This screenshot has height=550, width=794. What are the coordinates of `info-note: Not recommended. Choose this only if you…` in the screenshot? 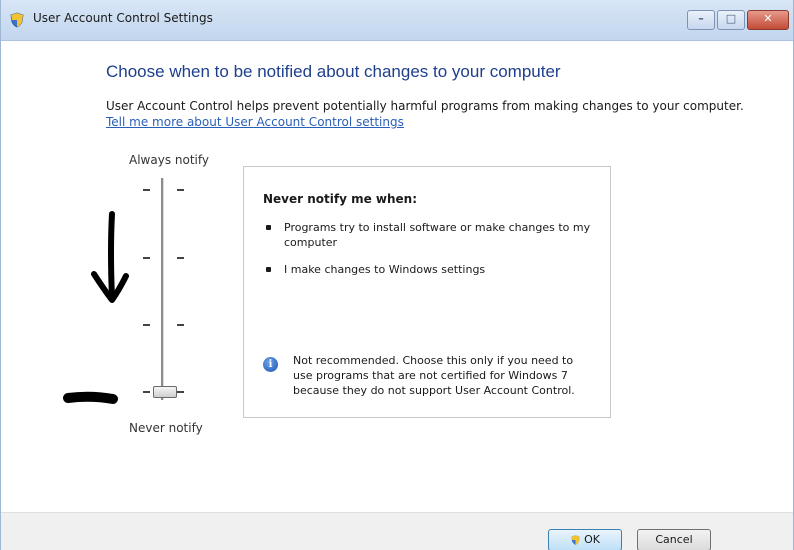 It's located at (434, 375).